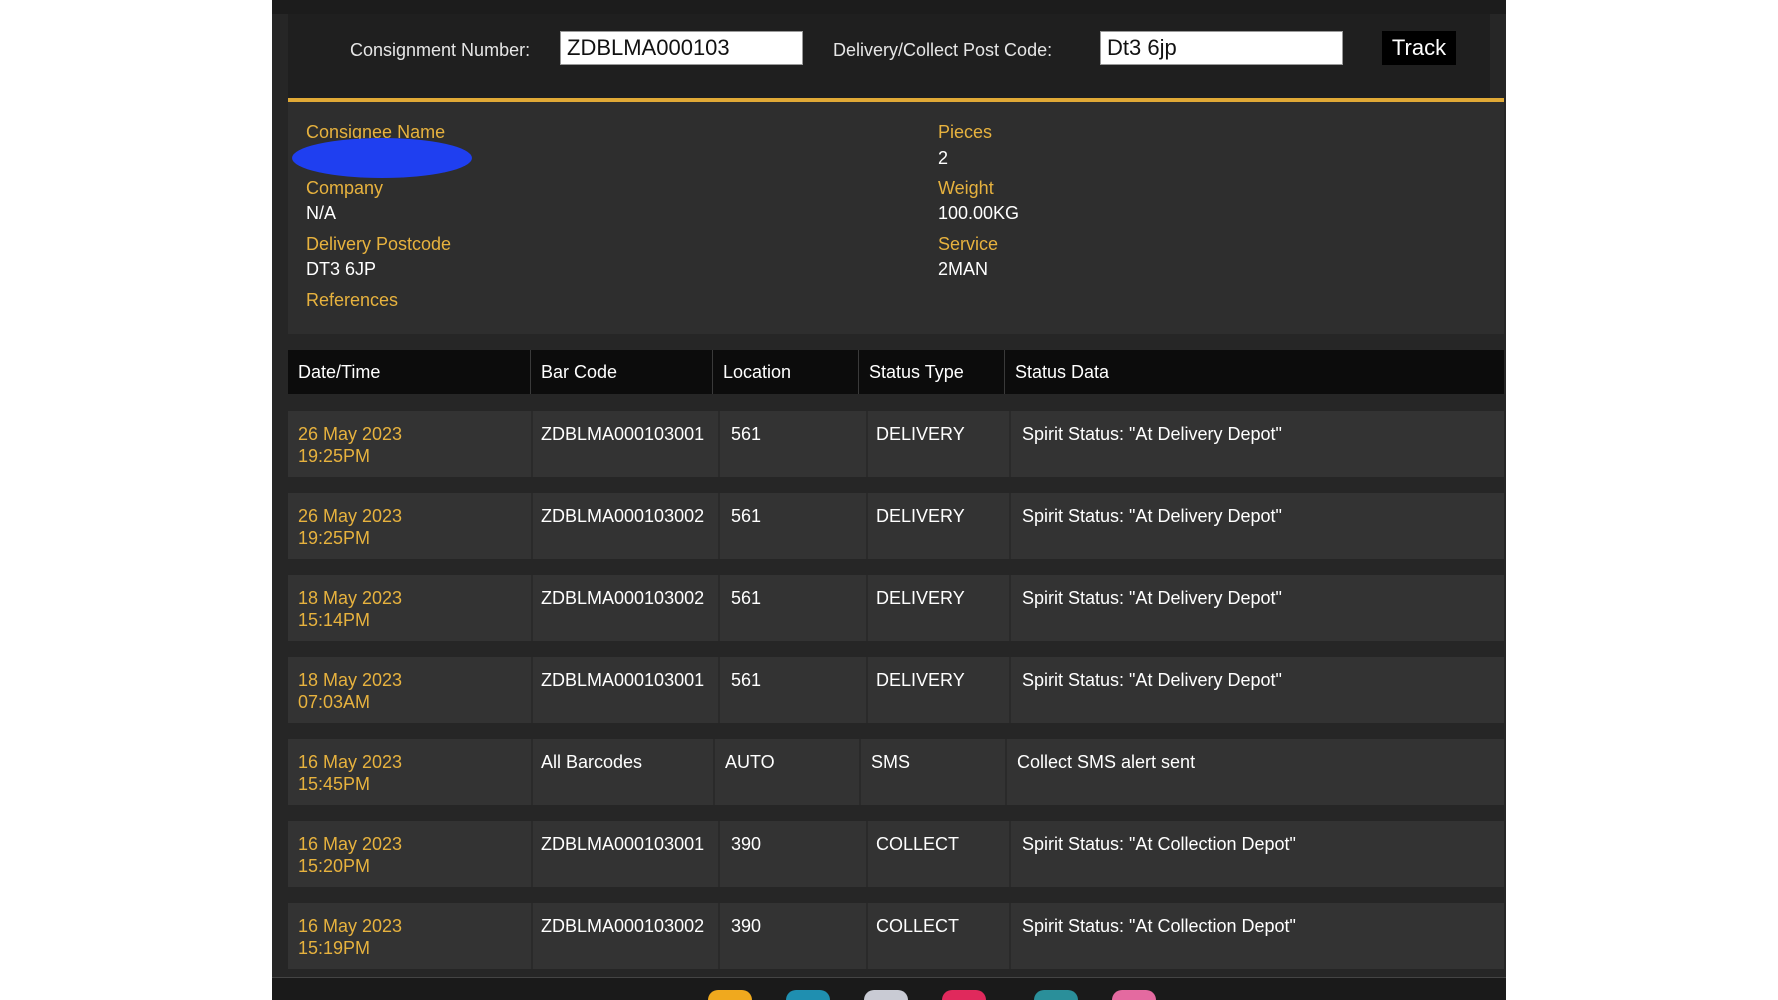 The image size is (1778, 1000). Describe the element at coordinates (886, 995) in the screenshot. I see `app-icon-gray` at that location.